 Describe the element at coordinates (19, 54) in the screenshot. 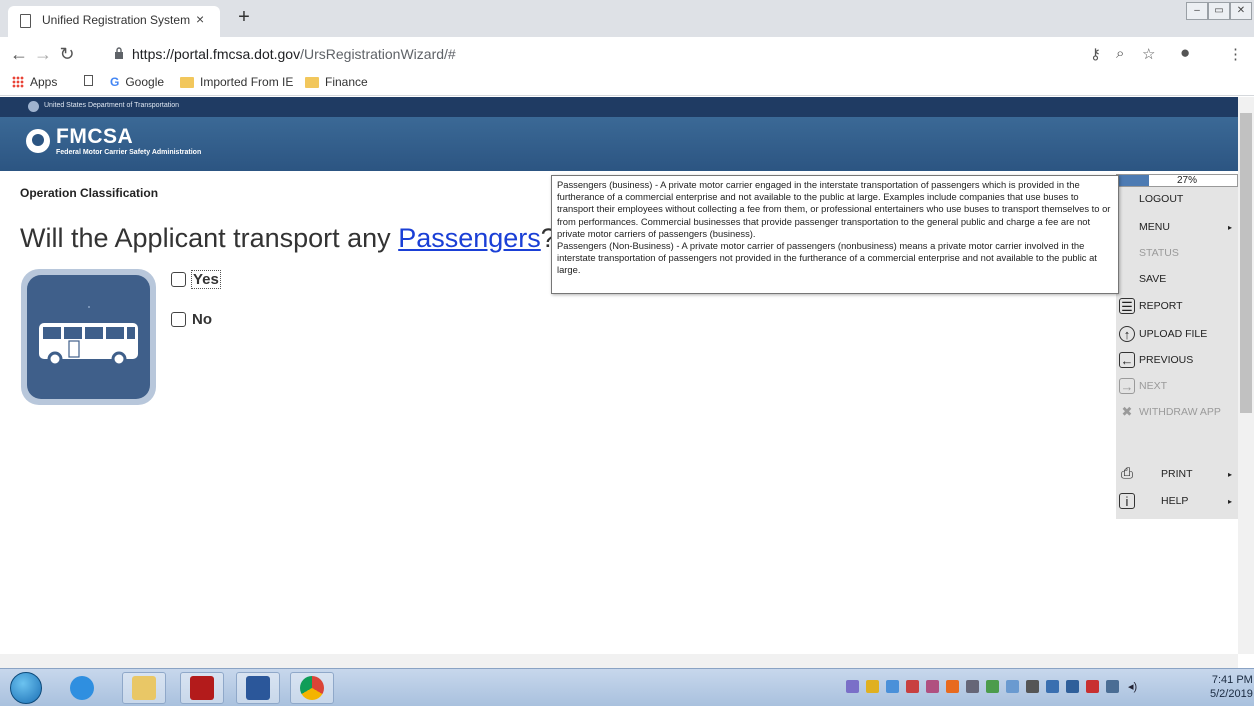

I see `back-icon: ←` at that location.